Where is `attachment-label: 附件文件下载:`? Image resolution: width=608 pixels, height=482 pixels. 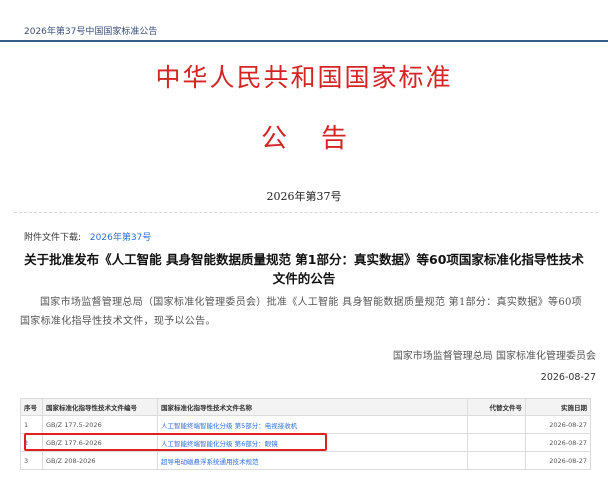
attachment-label: 附件文件下载: is located at coordinates (53, 238).